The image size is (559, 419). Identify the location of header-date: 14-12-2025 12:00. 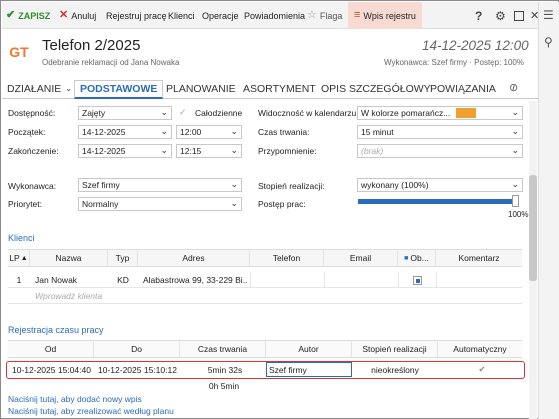
(475, 45).